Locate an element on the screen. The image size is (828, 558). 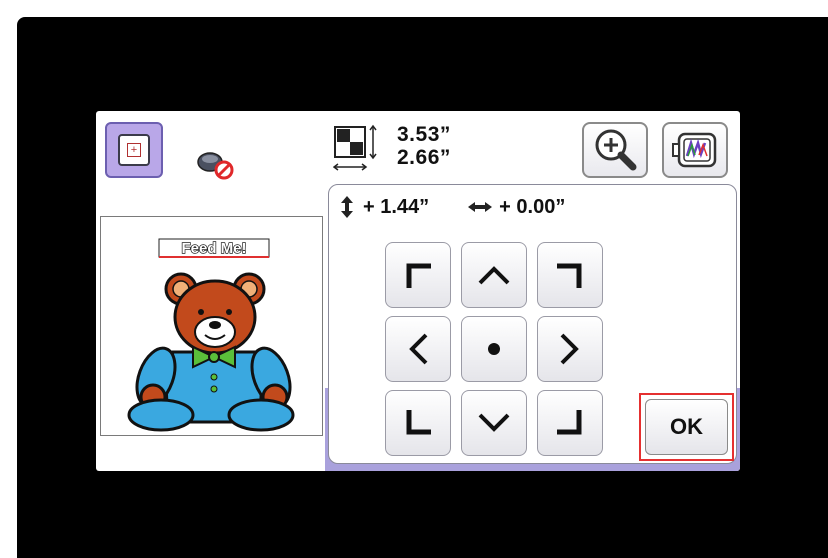
move-right-button is located at coordinates (570, 349).